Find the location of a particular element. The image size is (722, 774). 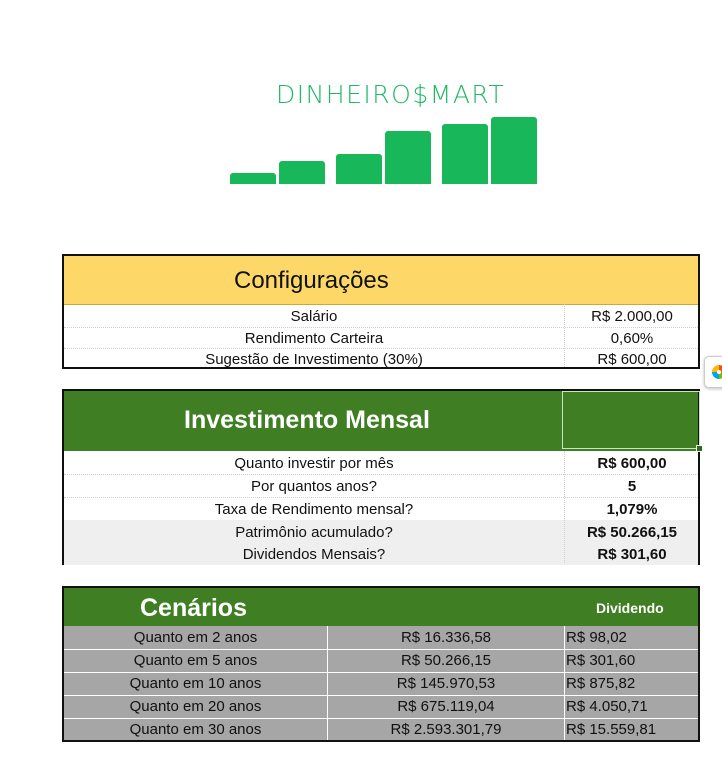

investimento-row-anos: Por quantos anos? 5 is located at coordinates (381, 486).